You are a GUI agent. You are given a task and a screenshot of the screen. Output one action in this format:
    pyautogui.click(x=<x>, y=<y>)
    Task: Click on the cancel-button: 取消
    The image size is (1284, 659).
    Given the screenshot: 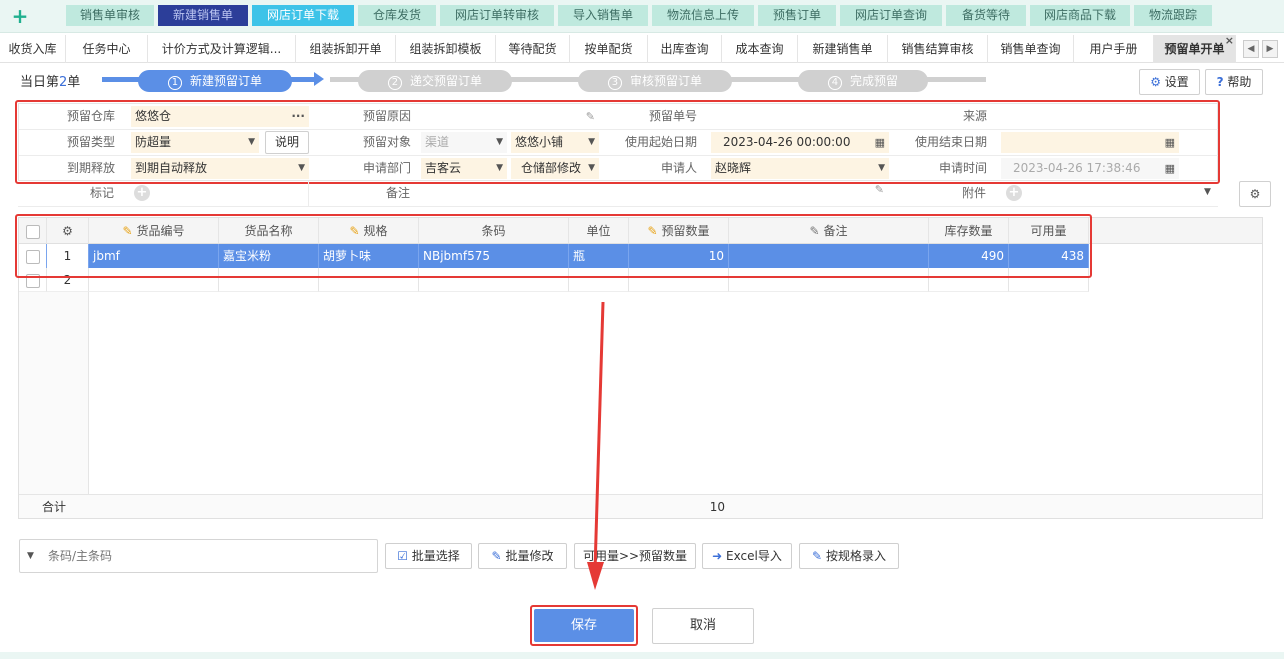 What is the action you would take?
    pyautogui.click(x=703, y=626)
    